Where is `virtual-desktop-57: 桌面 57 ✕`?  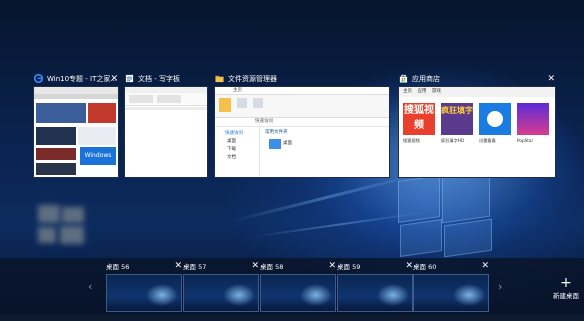 virtual-desktop-57: 桌面 57 ✕ is located at coordinates (221, 286).